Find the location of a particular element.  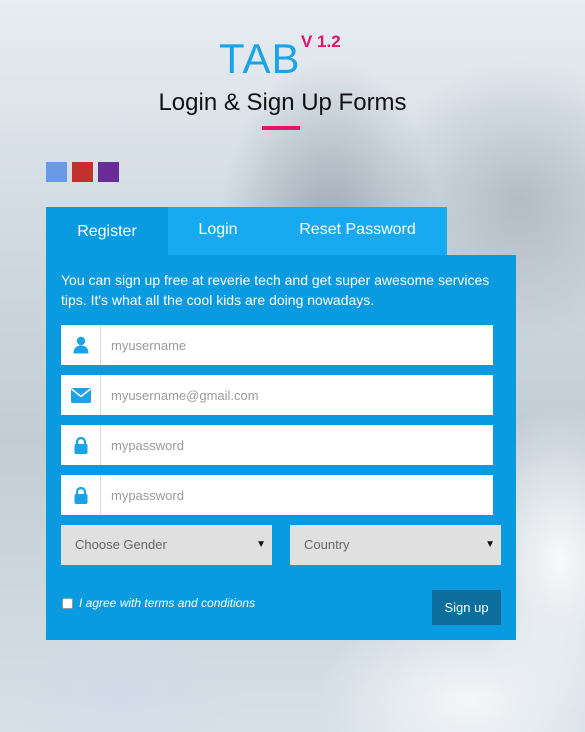

user-icon is located at coordinates (81, 345).